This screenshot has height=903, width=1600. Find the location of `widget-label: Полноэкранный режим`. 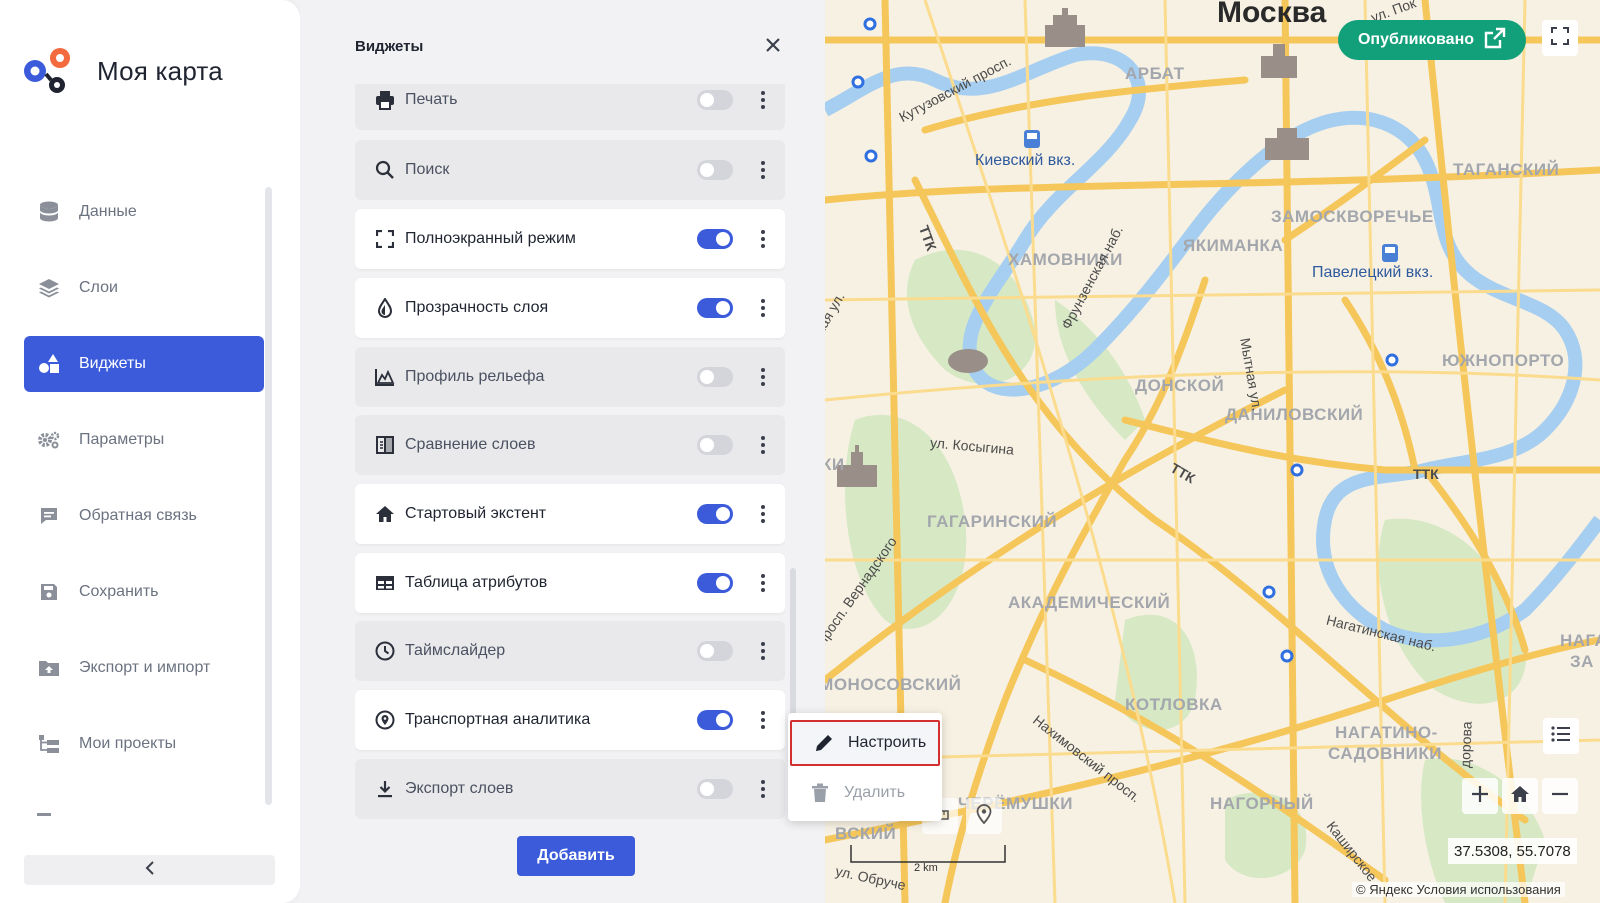

widget-label: Полноэкранный режим is located at coordinates (490, 238).